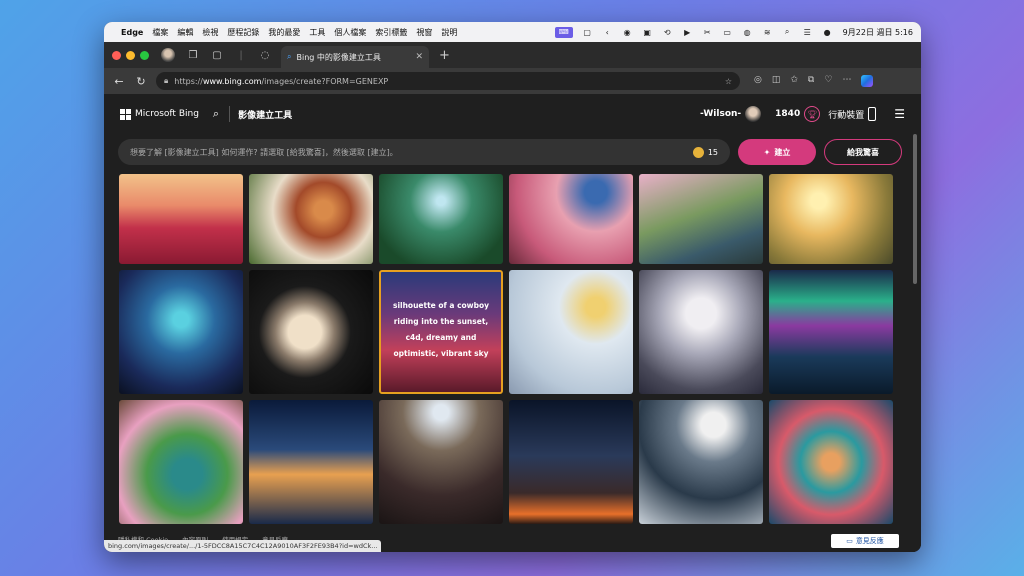 The height and width of the screenshot is (576, 1024). I want to click on gallery-image-city-night, so click(311, 462).